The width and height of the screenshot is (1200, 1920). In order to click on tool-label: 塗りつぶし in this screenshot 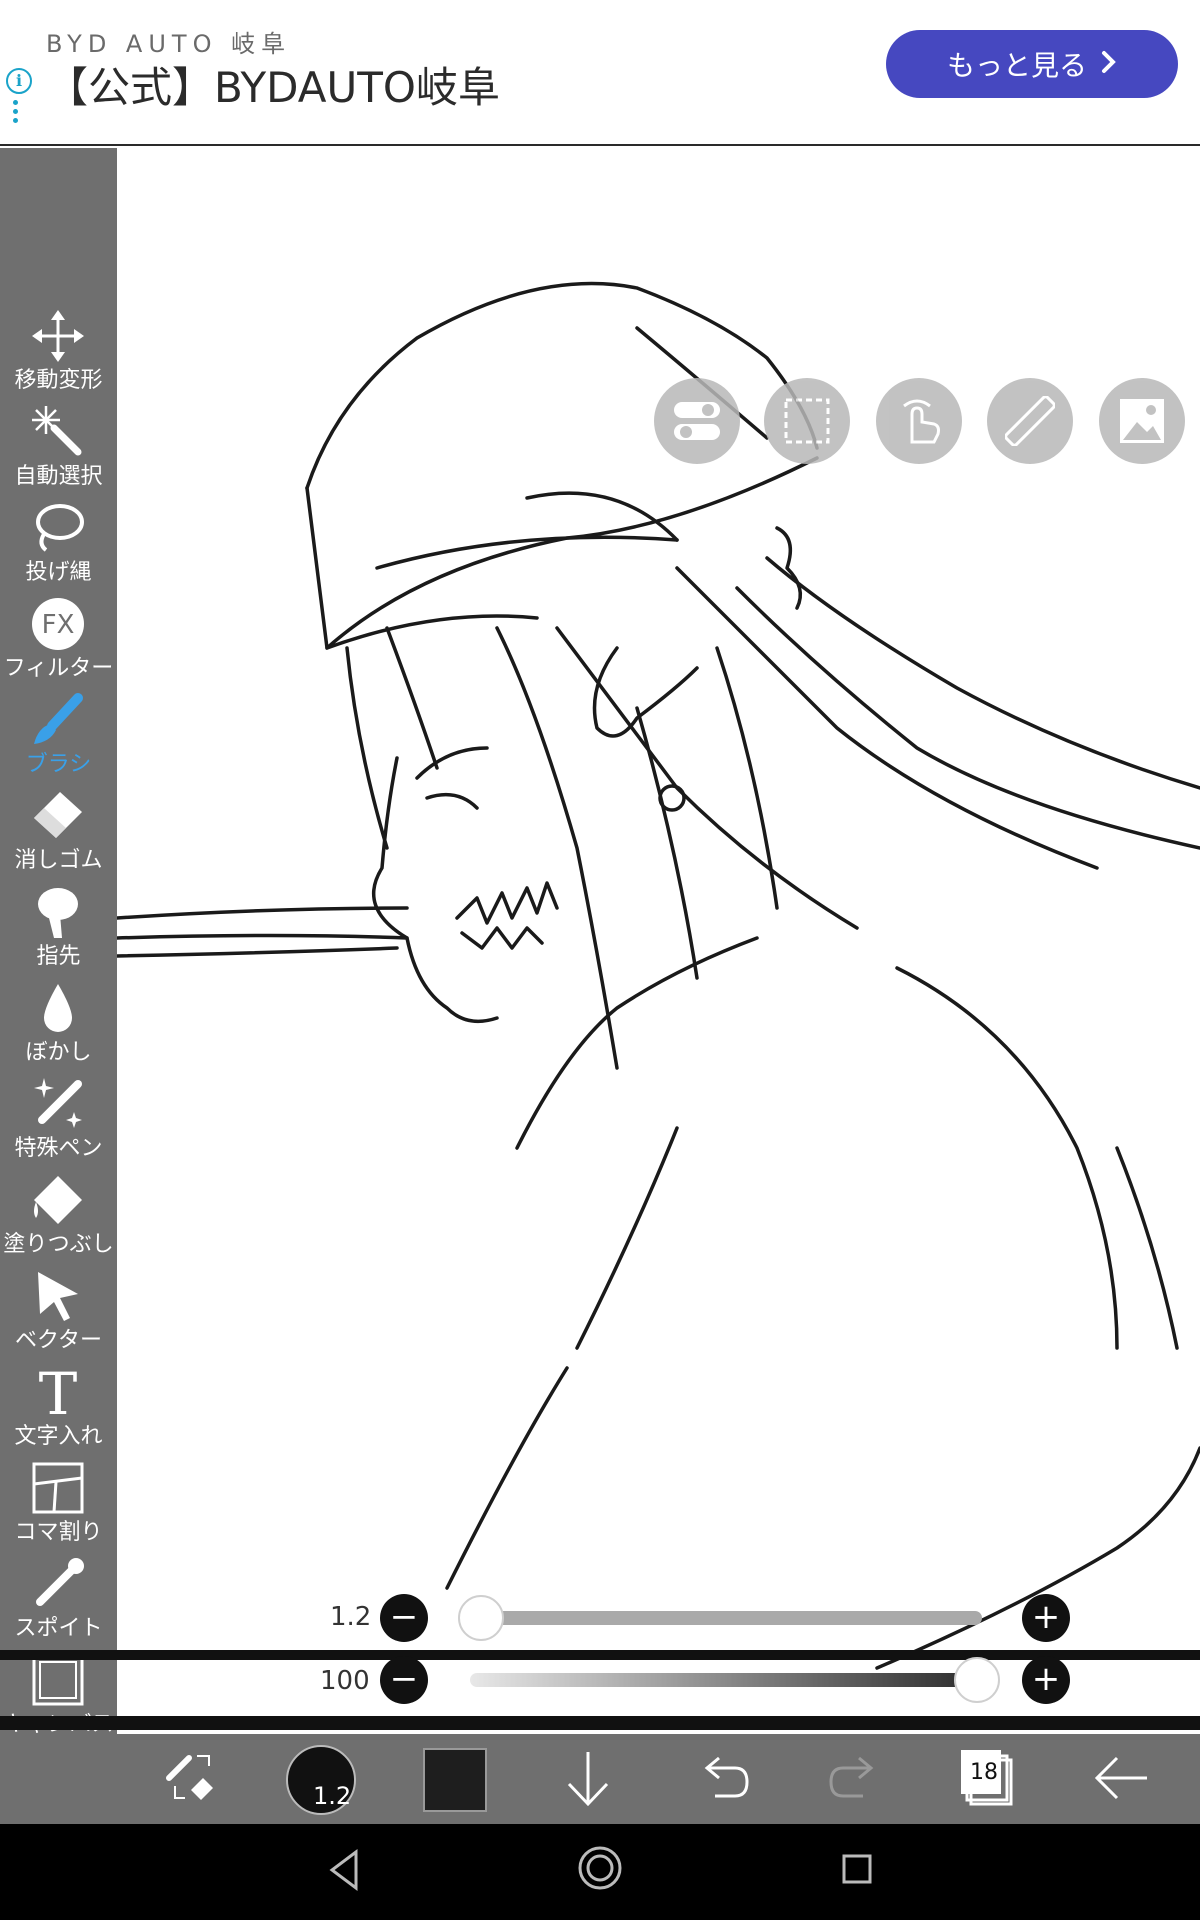, I will do `click(58, 1244)`.